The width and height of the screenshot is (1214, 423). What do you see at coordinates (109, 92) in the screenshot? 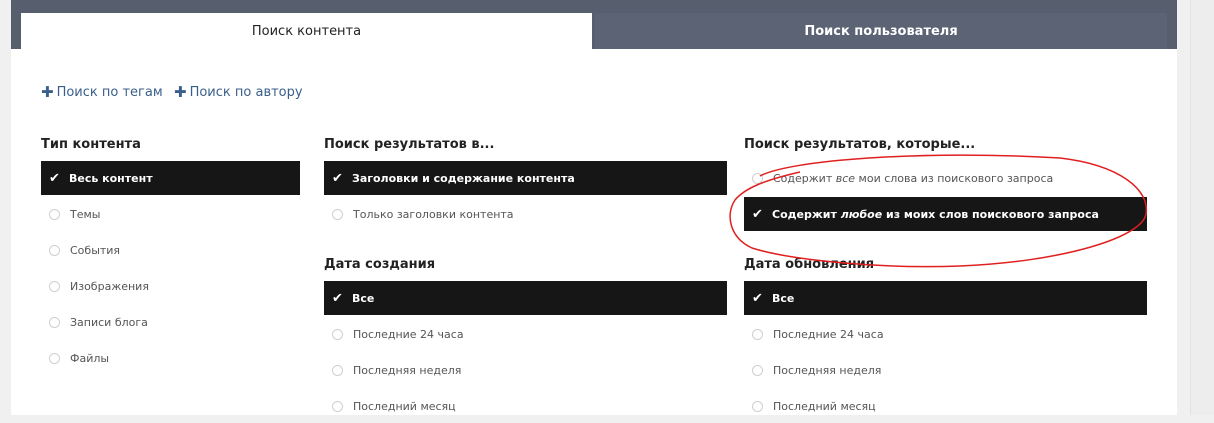
I see `link-label: Поиск по тегам` at bounding box center [109, 92].